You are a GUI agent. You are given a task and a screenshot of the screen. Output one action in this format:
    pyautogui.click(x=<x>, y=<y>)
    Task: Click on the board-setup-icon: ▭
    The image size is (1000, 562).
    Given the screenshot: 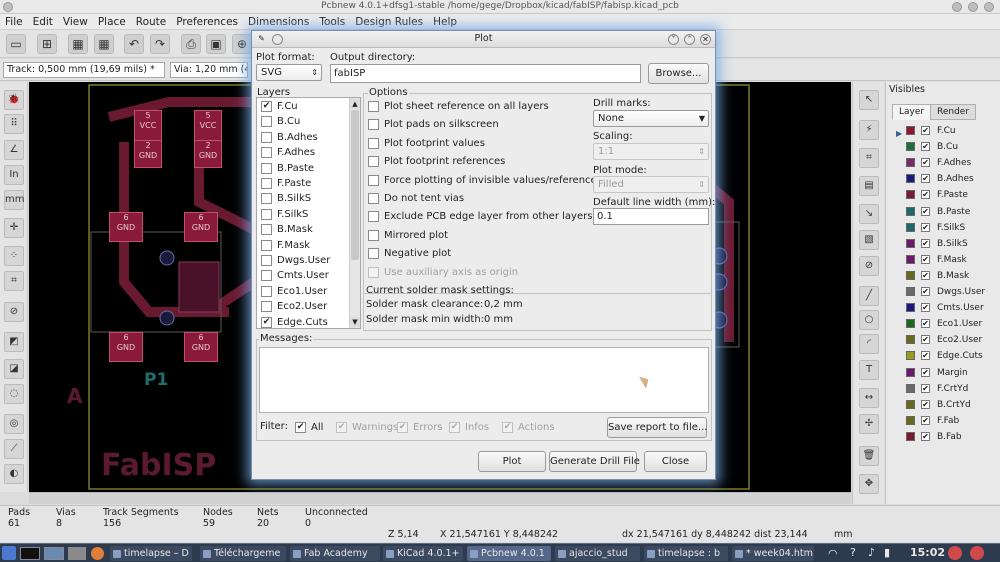 What is the action you would take?
    pyautogui.click(x=16, y=44)
    